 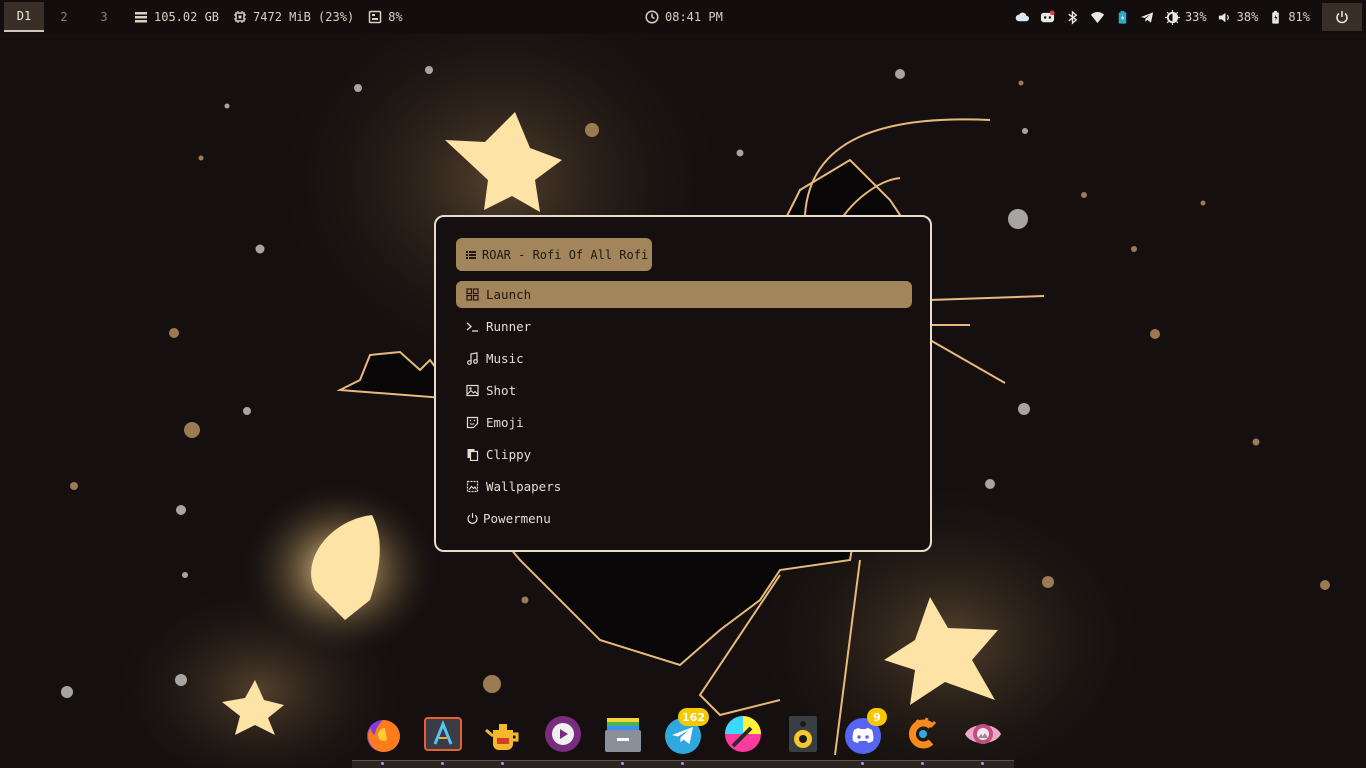 I want to click on rofi-item-powermenu: Powermenu, so click(x=684, y=518).